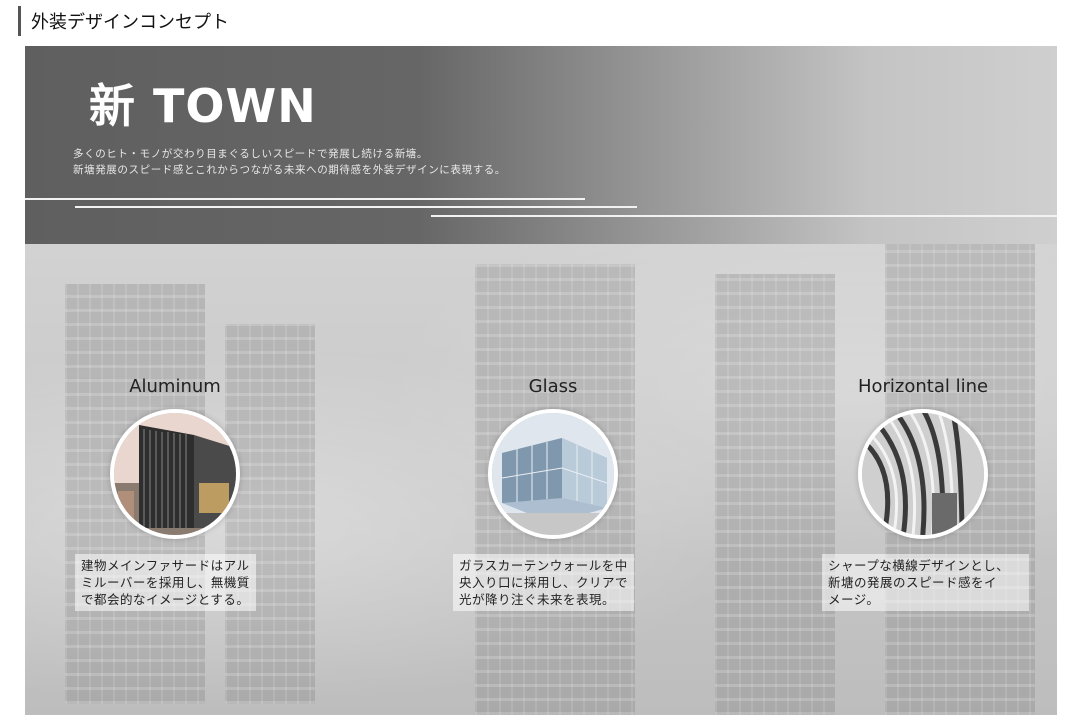 This screenshot has height=715, width=1080. What do you see at coordinates (175, 386) in the screenshot?
I see `concept-label: Aluminum` at bounding box center [175, 386].